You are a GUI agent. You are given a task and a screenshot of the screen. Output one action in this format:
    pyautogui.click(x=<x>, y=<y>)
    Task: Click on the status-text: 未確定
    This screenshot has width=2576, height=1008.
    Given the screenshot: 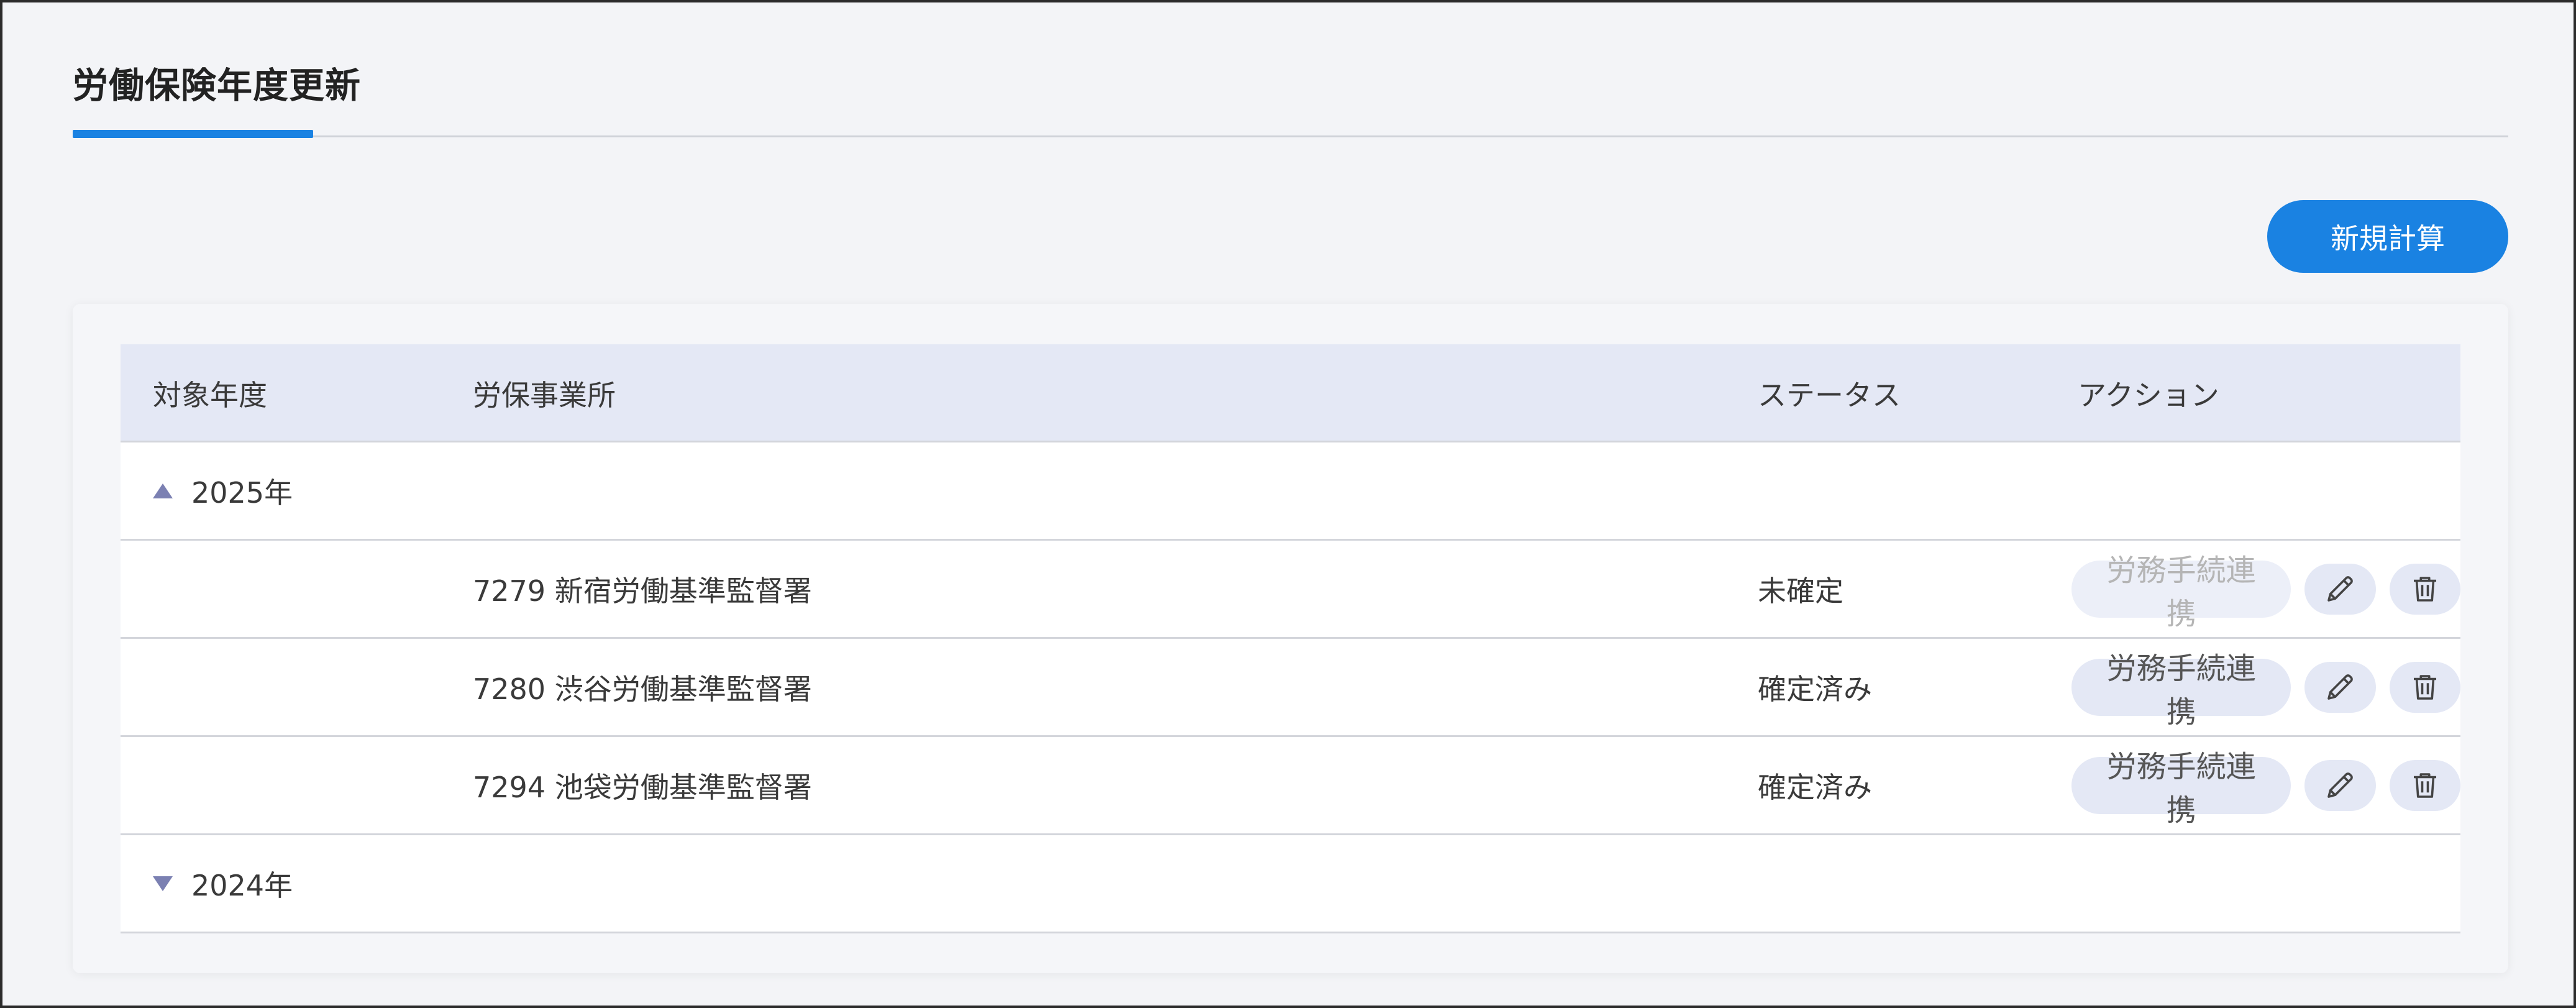 What is the action you would take?
    pyautogui.click(x=1800, y=591)
    